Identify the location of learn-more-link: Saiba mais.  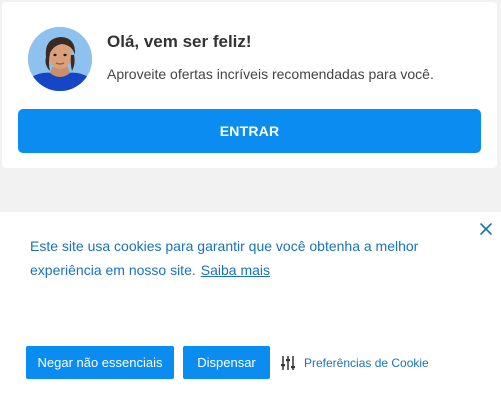
(235, 270).